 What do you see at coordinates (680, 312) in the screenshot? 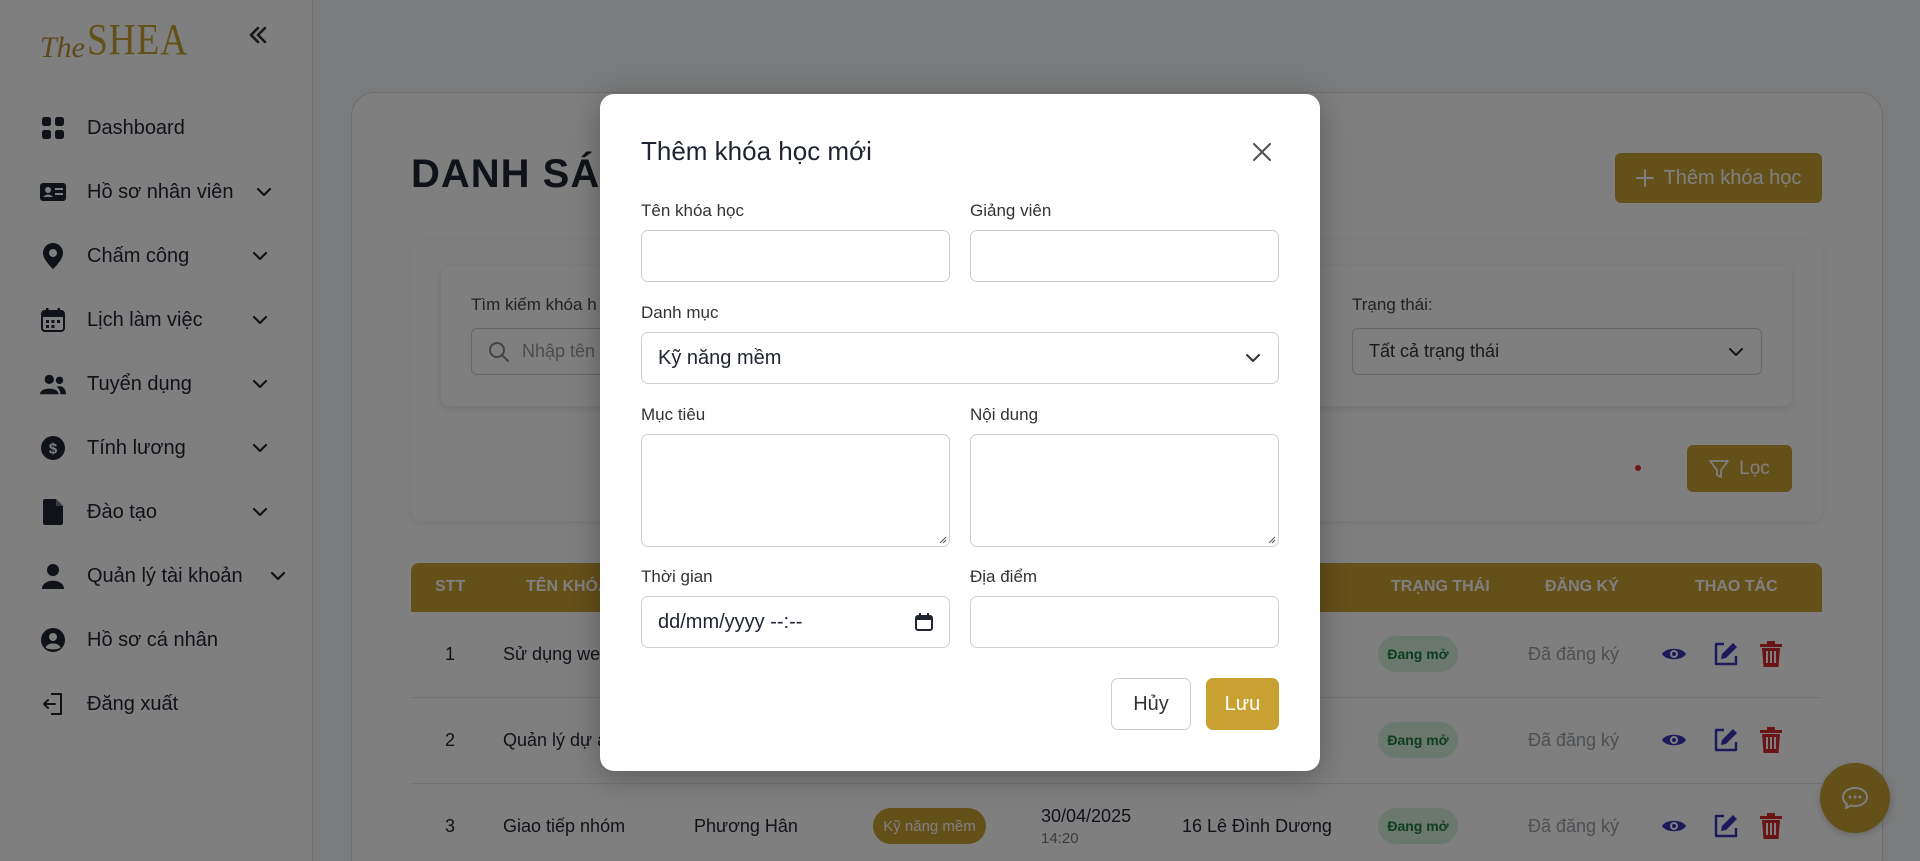
I see `category-label: Danh mục` at bounding box center [680, 312].